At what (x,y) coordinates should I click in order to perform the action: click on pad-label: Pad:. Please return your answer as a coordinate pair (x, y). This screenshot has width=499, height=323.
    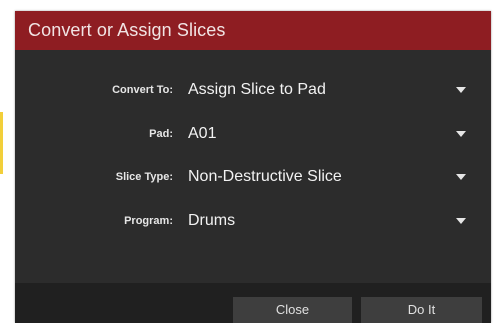
    Looking at the image, I should click on (161, 134).